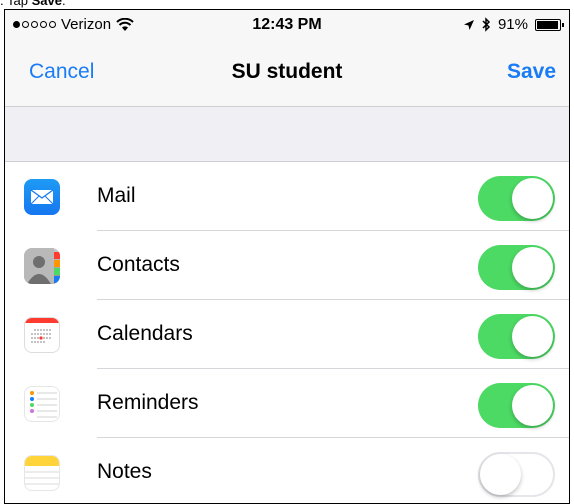  Describe the element at coordinates (46, 4) in the screenshot. I see `caption-bold: Save` at that location.